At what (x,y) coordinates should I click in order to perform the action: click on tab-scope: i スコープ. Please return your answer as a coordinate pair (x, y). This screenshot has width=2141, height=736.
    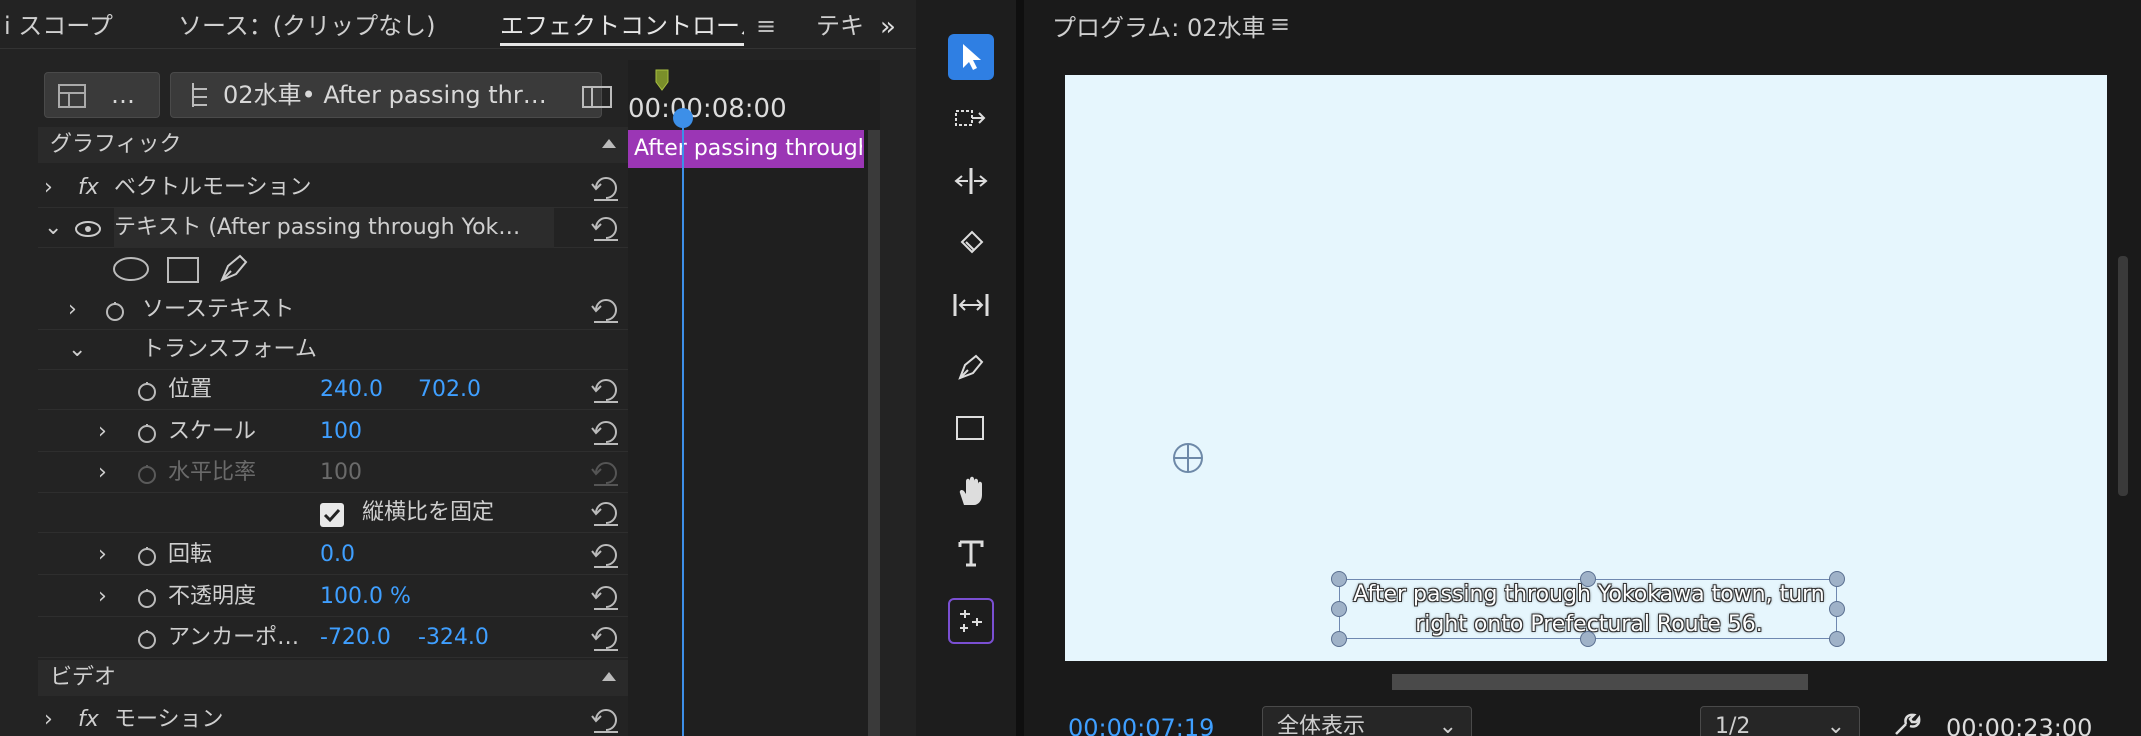
    Looking at the image, I should click on (59, 26).